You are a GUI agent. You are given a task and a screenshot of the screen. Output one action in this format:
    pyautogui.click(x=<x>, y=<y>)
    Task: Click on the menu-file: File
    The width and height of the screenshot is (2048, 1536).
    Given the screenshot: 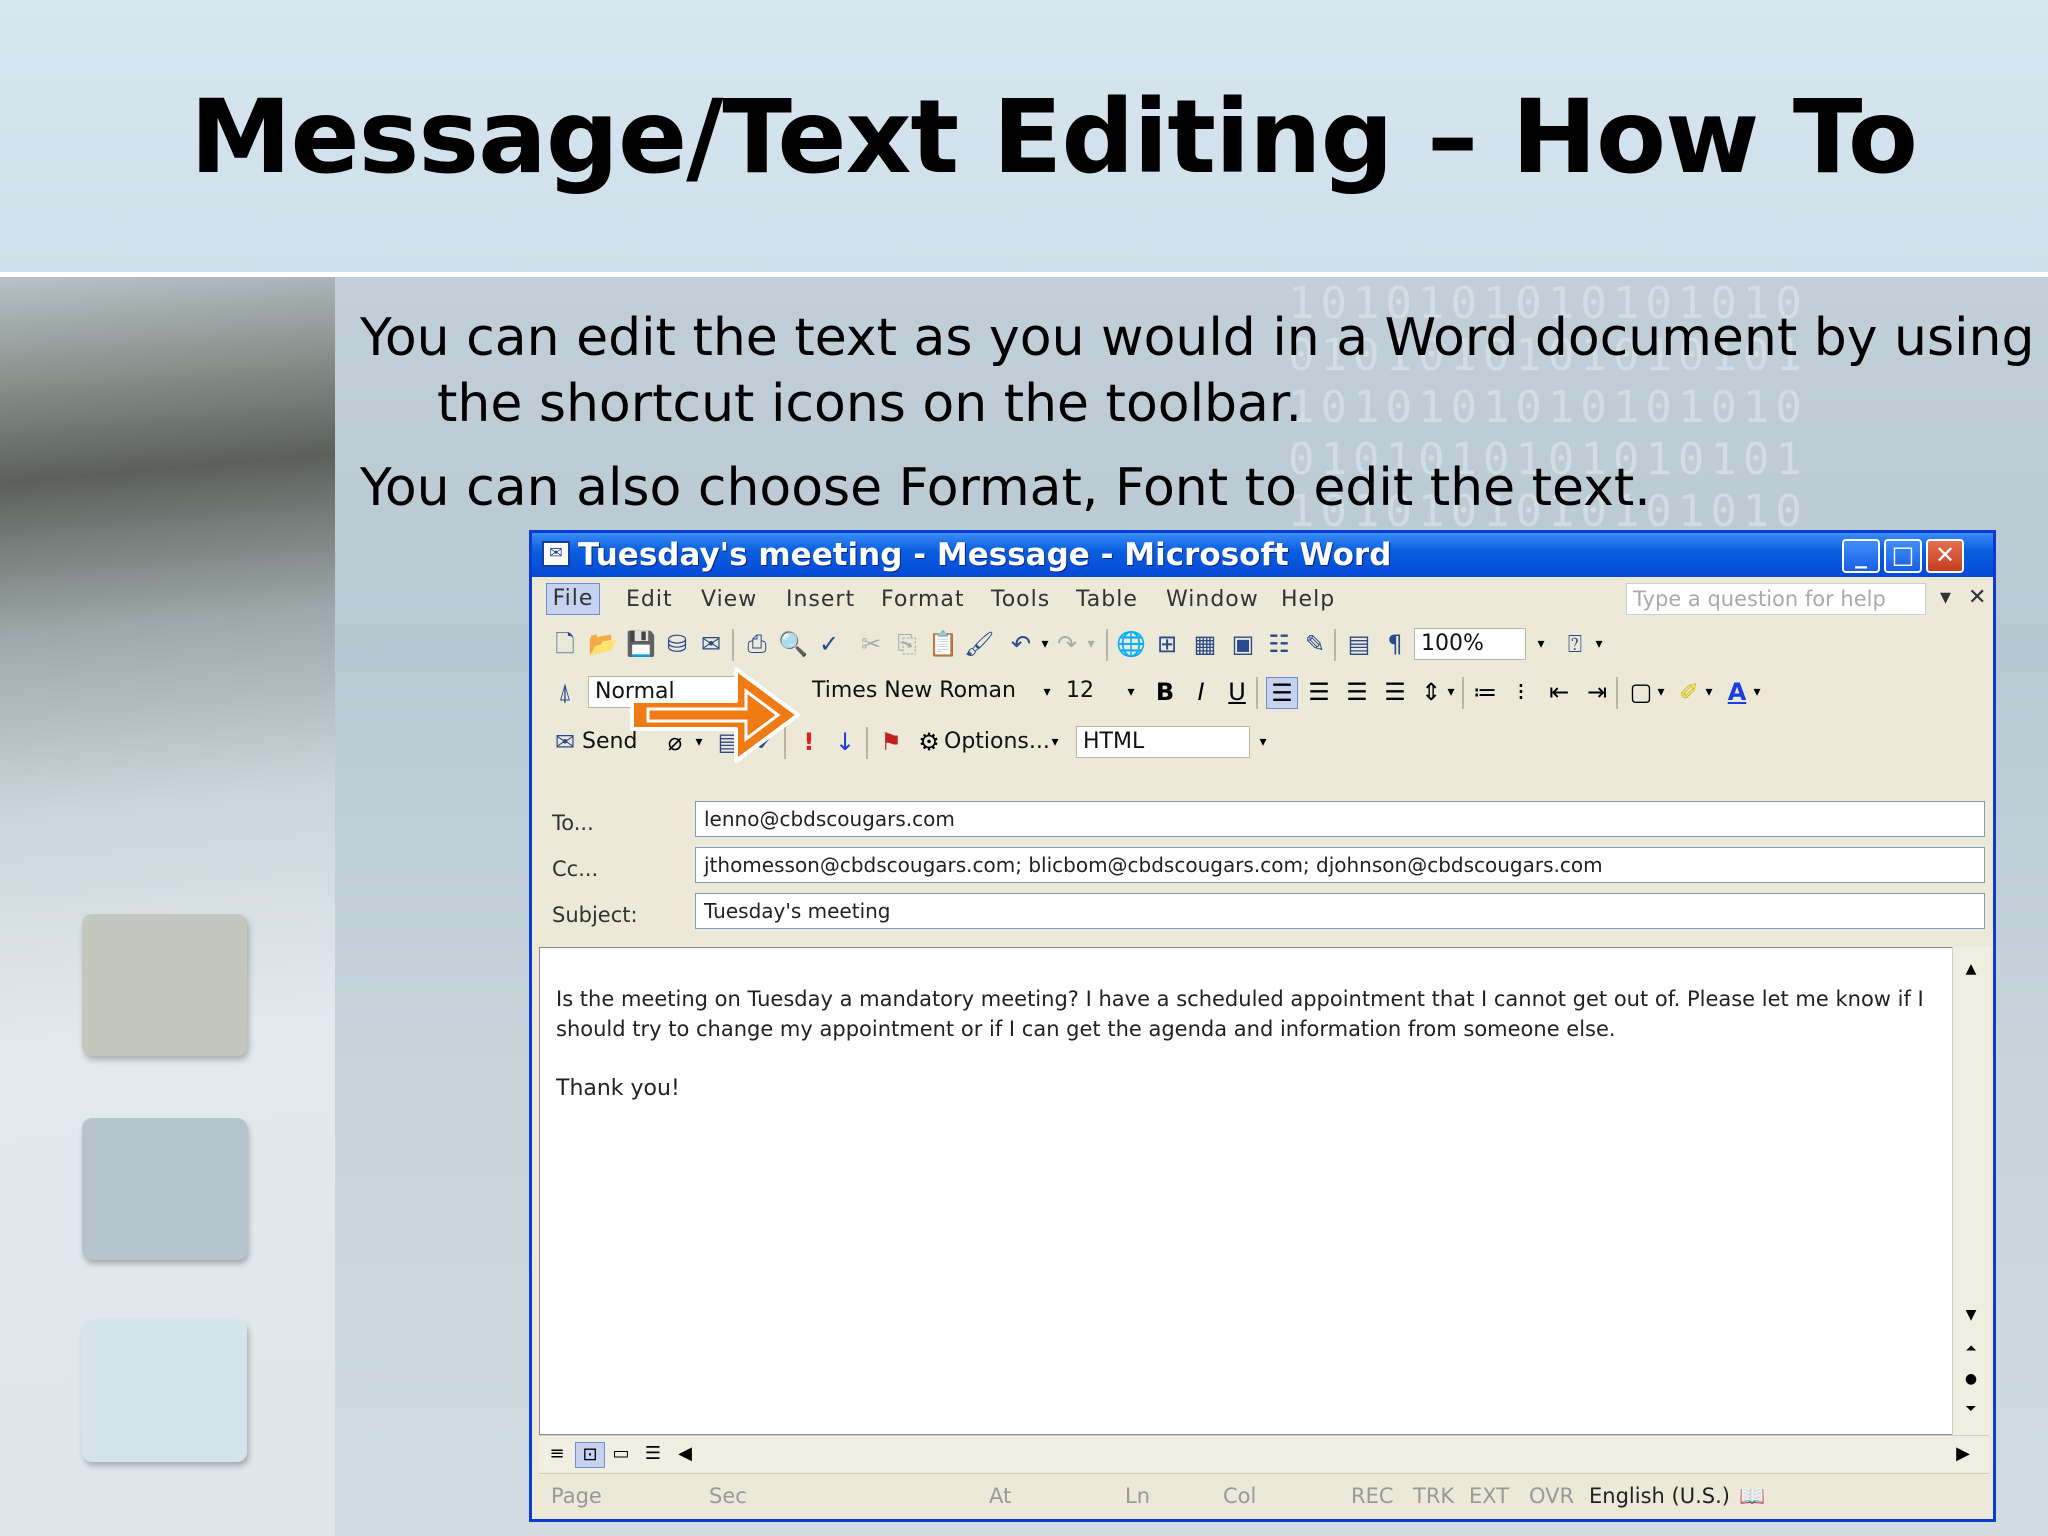 What is the action you would take?
    pyautogui.click(x=573, y=599)
    